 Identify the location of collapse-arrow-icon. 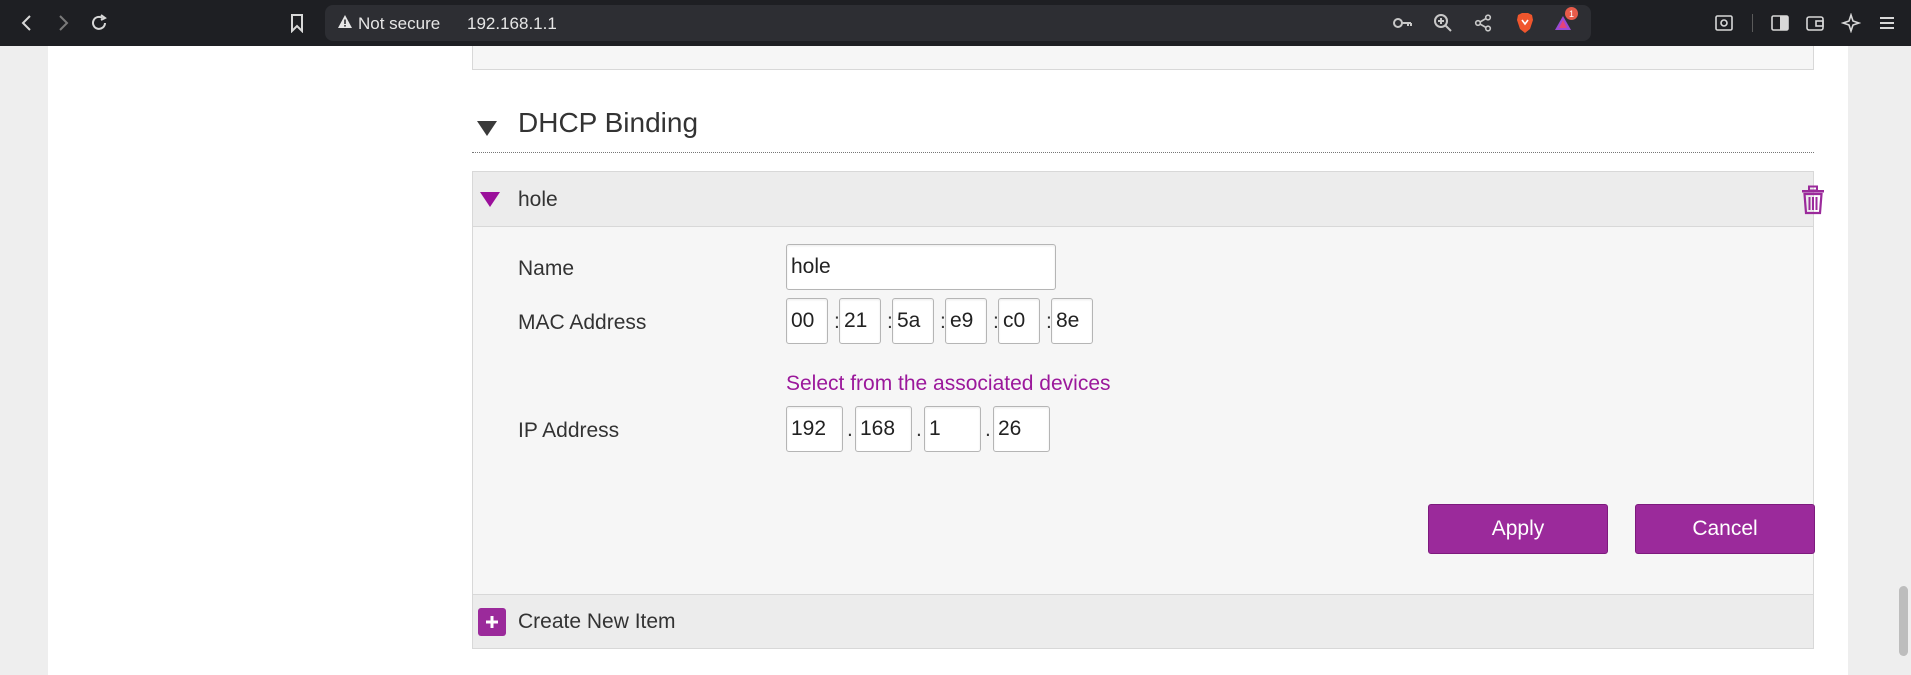
(487, 128).